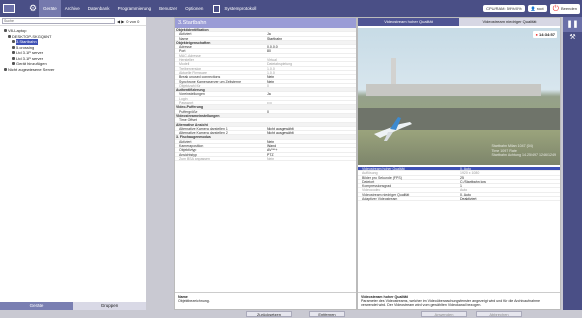  I want to click on airplane-icon, so click(393, 129).